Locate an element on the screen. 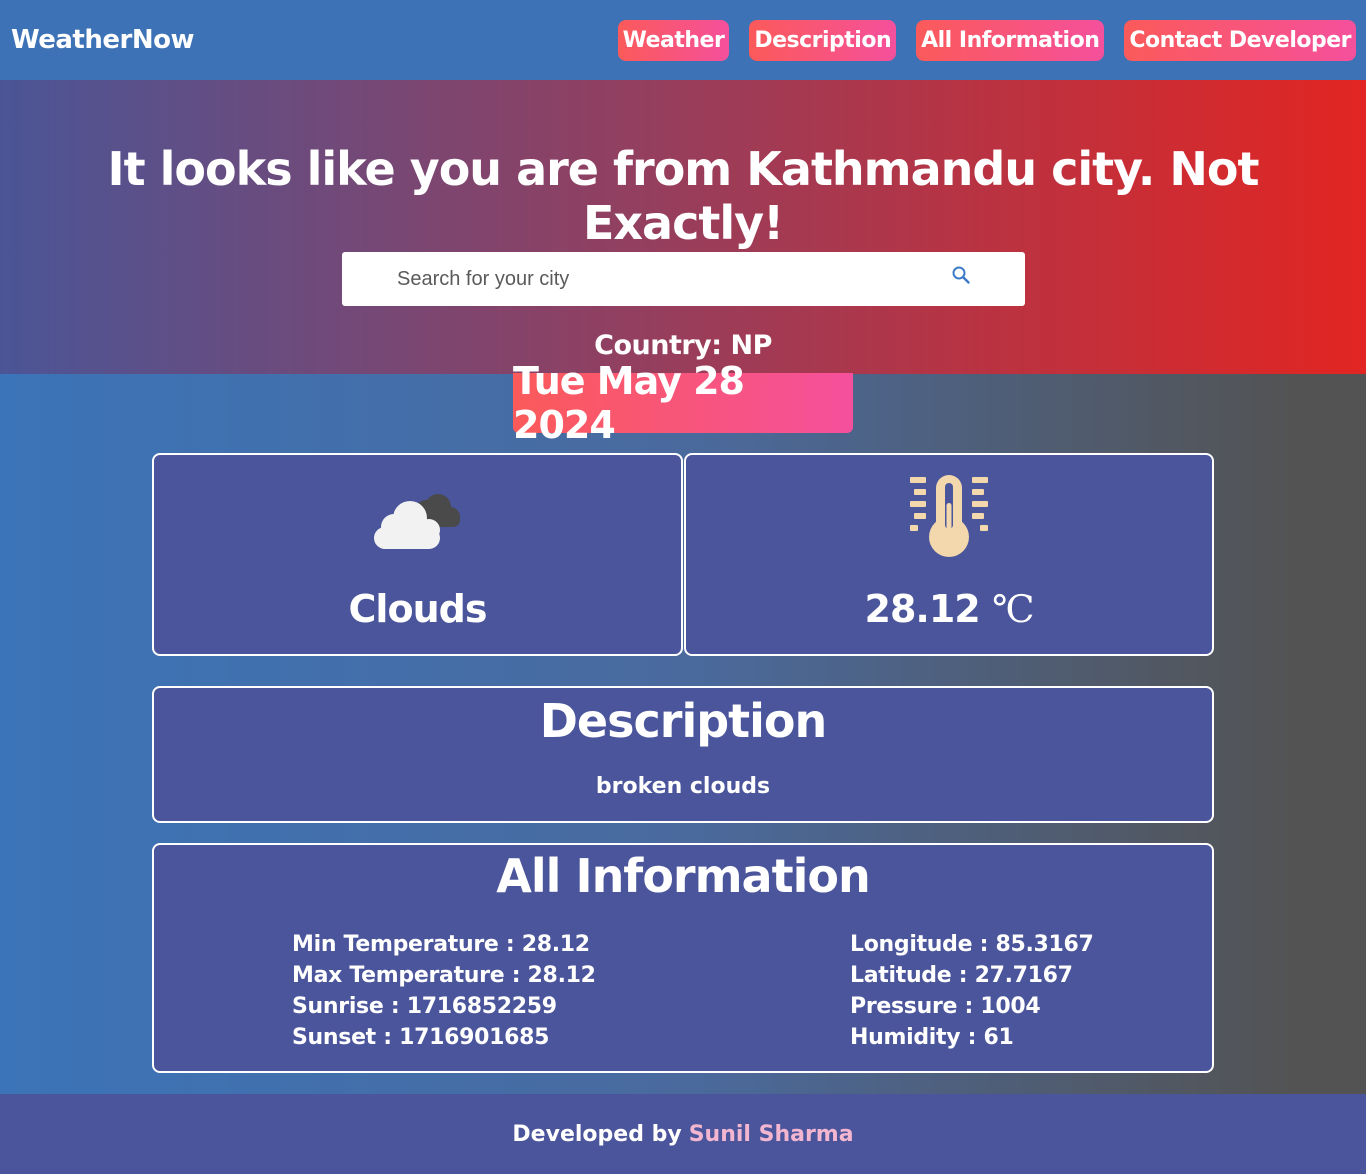 The height and width of the screenshot is (1174, 1366). min-temperature: Min Temperature : 28.12 is located at coordinates (441, 944).